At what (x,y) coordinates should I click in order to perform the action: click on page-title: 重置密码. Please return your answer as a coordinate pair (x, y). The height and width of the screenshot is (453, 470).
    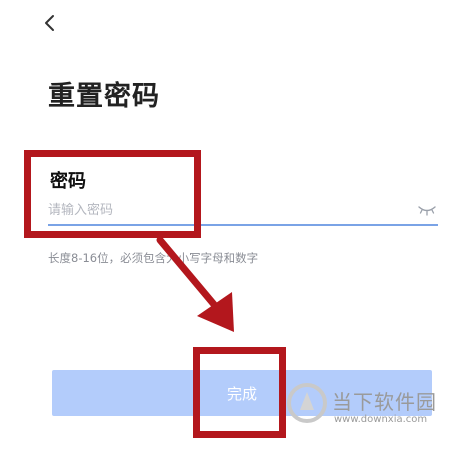
    Looking at the image, I should click on (104, 96).